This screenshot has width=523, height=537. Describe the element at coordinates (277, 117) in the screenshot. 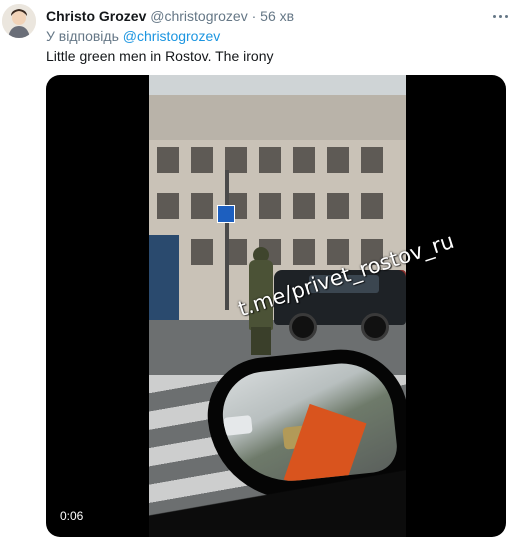

I see `building-roof` at that location.